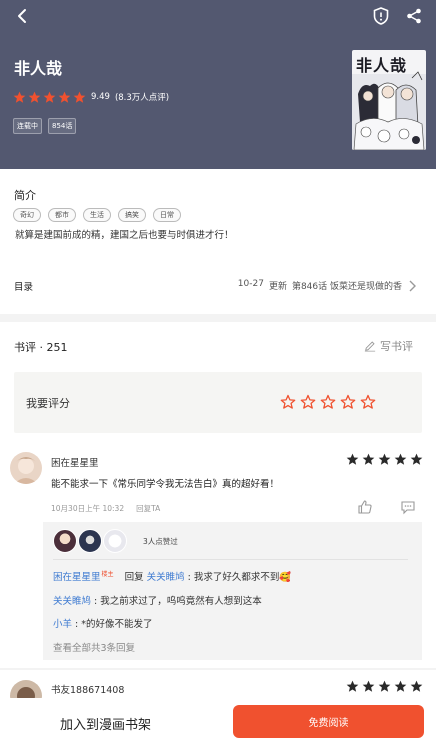 Image resolution: width=436 pixels, height=753 pixels. What do you see at coordinates (27, 126) in the screenshot?
I see `status-badge: 连载中` at bounding box center [27, 126].